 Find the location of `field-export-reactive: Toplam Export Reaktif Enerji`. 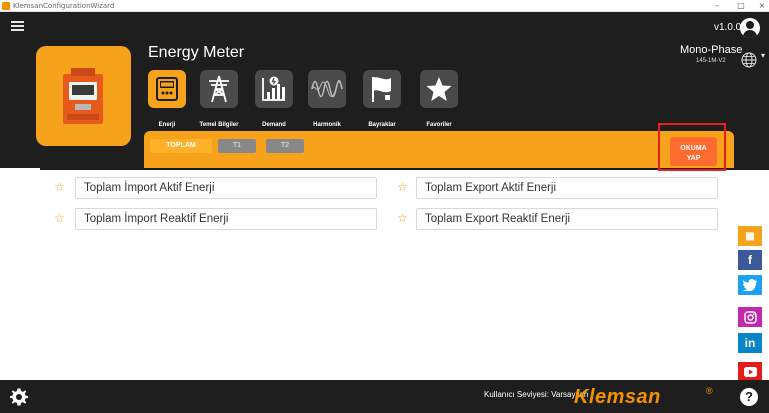

field-export-reactive: Toplam Export Reaktif Enerji is located at coordinates (567, 219).